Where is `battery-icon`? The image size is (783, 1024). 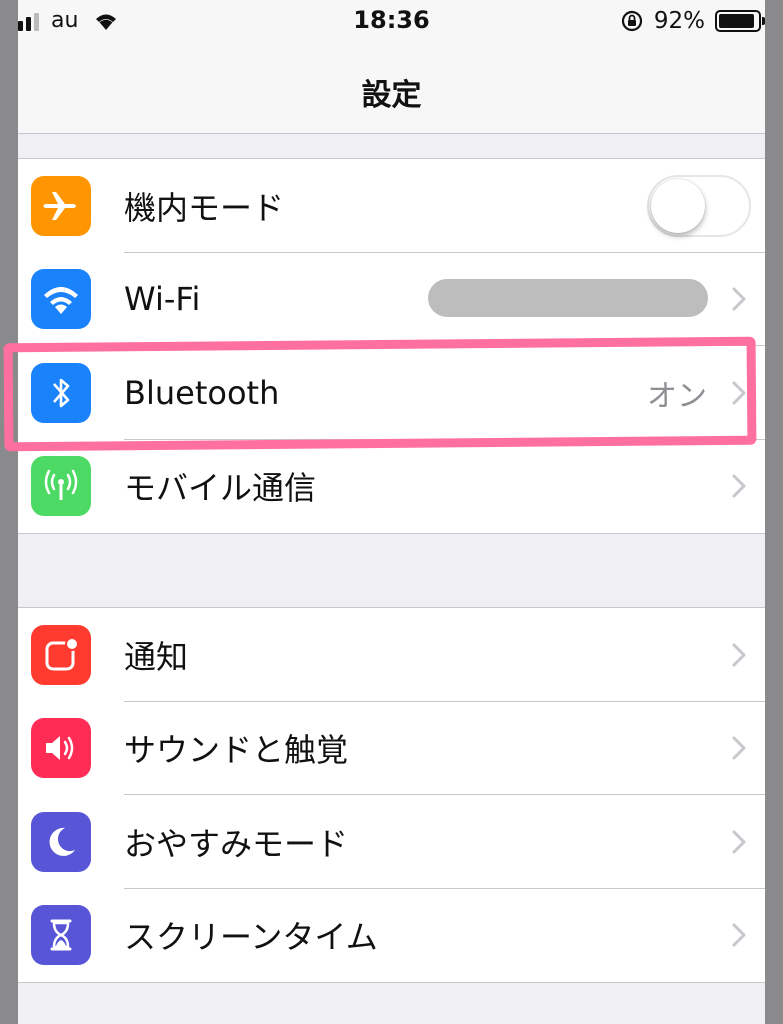
battery-icon is located at coordinates (740, 21).